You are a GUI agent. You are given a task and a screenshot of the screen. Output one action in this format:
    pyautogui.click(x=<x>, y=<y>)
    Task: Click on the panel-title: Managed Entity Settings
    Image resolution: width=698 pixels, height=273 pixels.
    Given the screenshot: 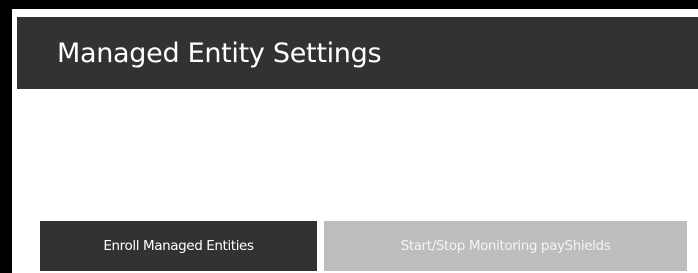 What is the action you would take?
    pyautogui.click(x=219, y=53)
    